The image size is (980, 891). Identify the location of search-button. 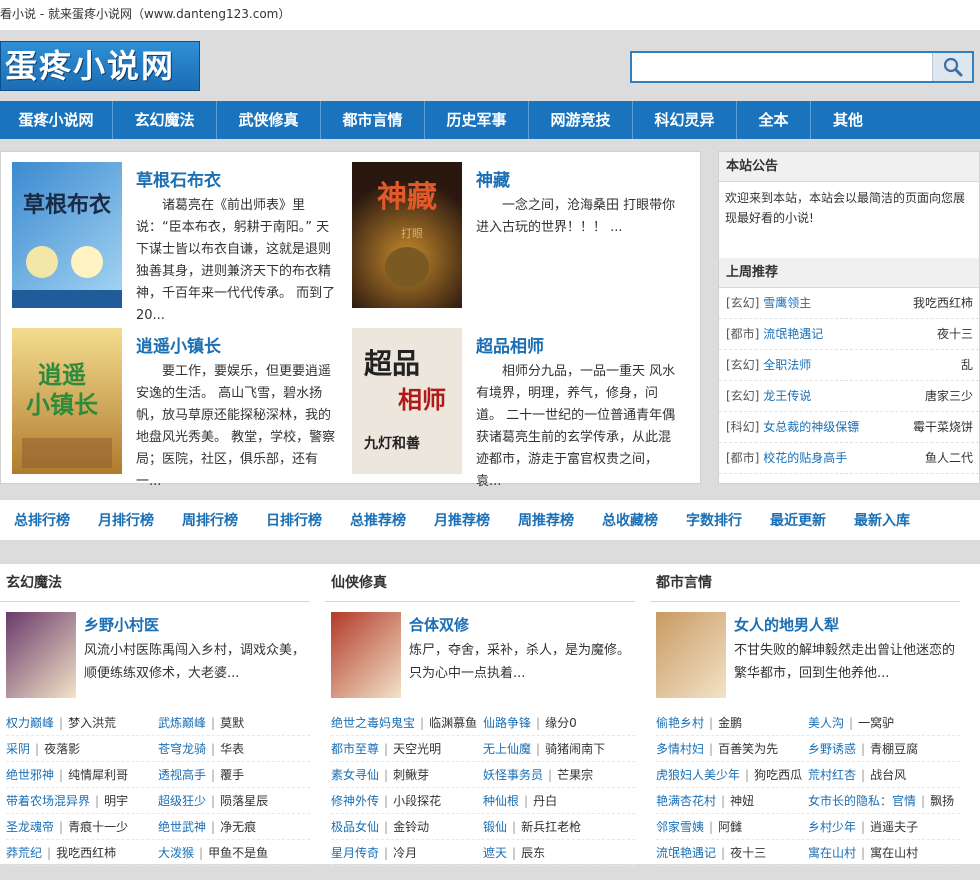
(952, 67).